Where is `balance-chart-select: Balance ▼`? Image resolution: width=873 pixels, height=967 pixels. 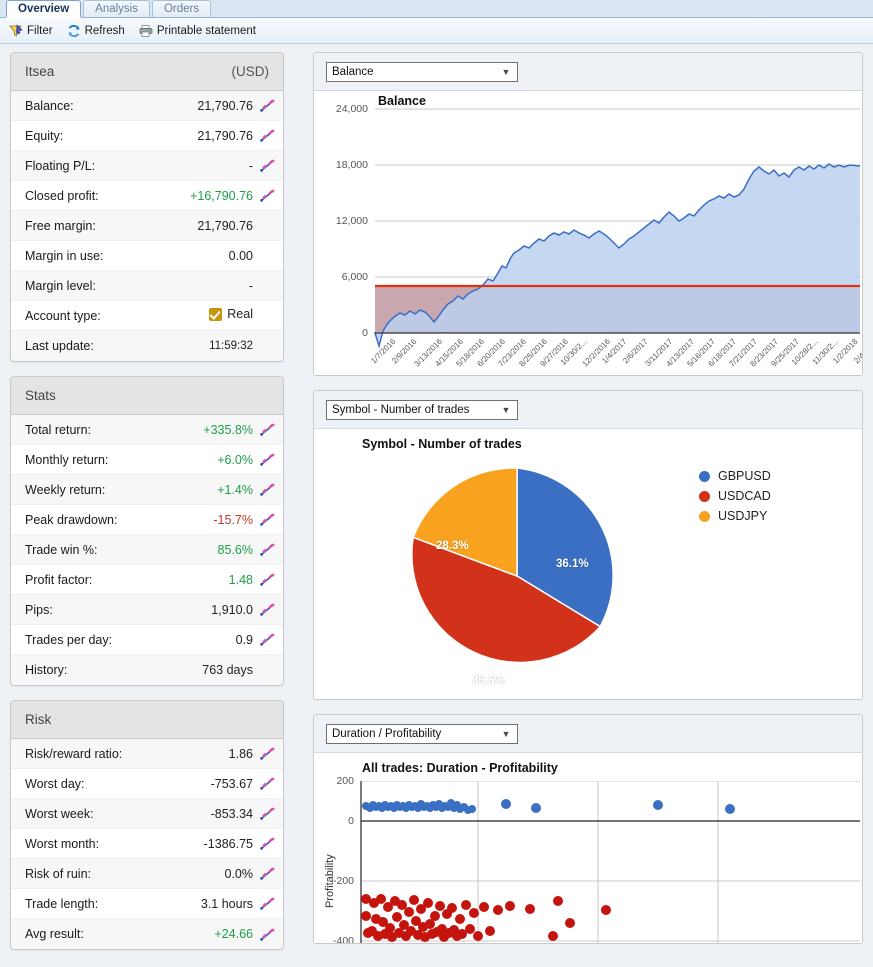
balance-chart-select: Balance ▼ is located at coordinates (422, 71).